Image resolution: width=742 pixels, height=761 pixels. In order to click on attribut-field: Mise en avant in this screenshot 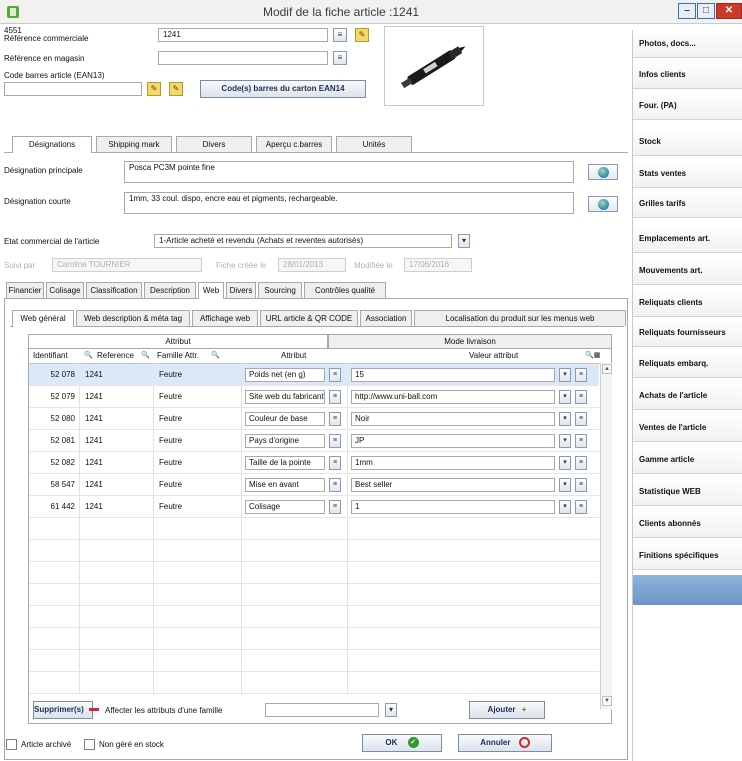, I will do `click(285, 485)`.